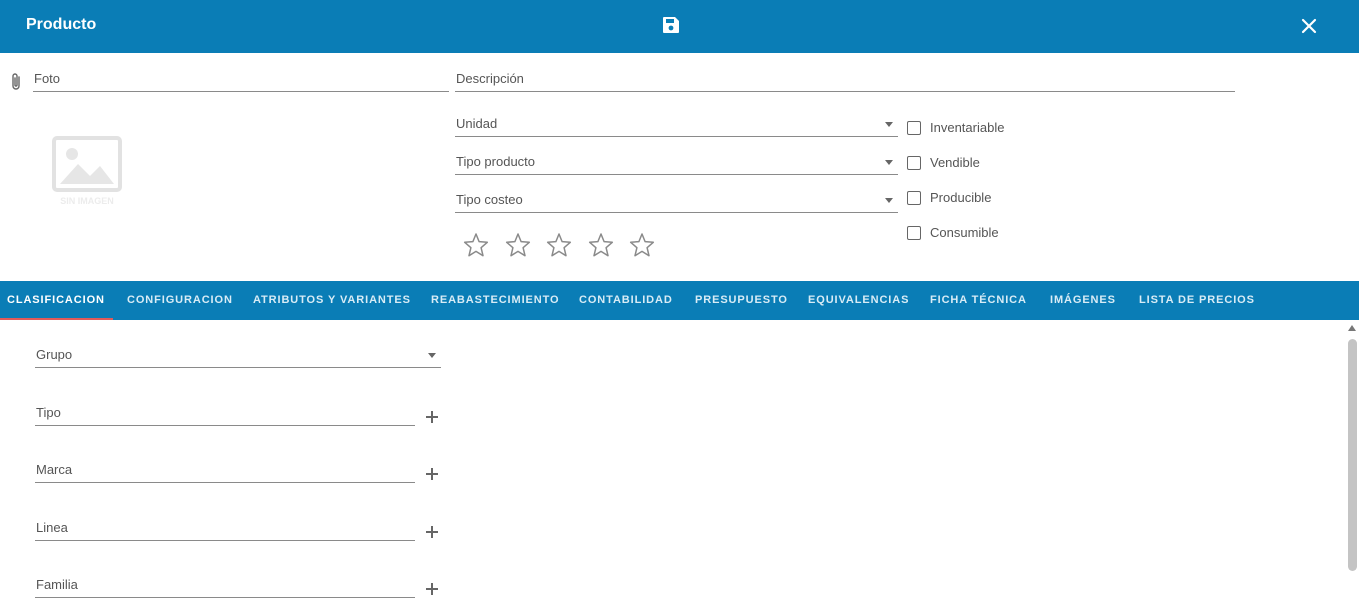 The height and width of the screenshot is (613, 1359). What do you see at coordinates (56, 300) in the screenshot?
I see `tab-clasificacion: CLASIFICACION` at bounding box center [56, 300].